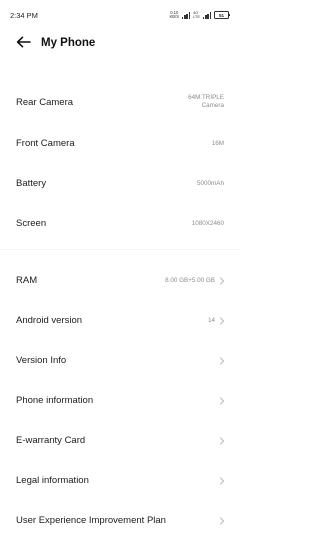 This screenshot has height=547, width=320. I want to click on spec-value-line1: 64M TRIPLE, so click(206, 97).